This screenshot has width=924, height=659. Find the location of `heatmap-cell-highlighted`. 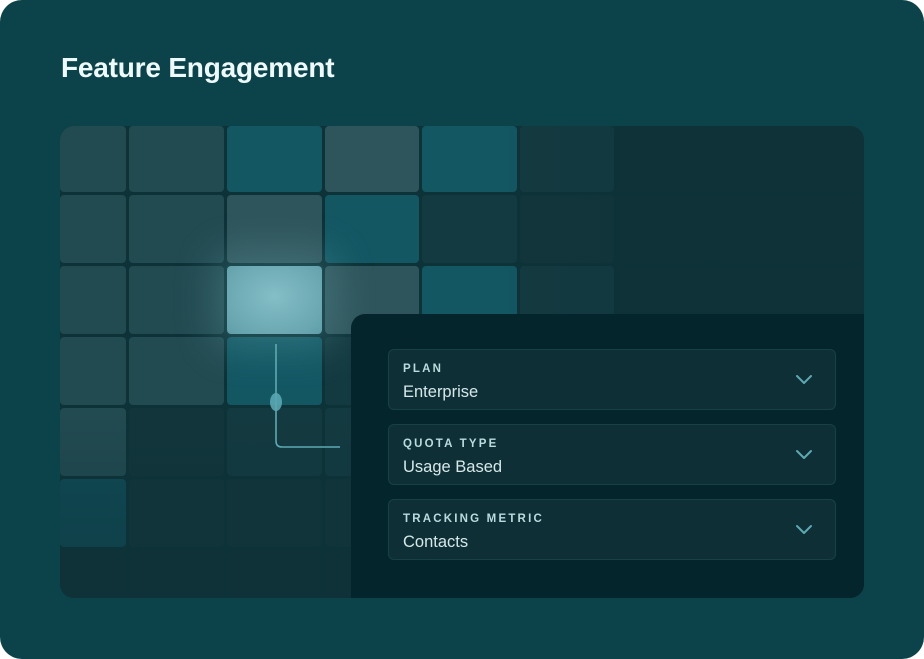

heatmap-cell-highlighted is located at coordinates (274, 300).